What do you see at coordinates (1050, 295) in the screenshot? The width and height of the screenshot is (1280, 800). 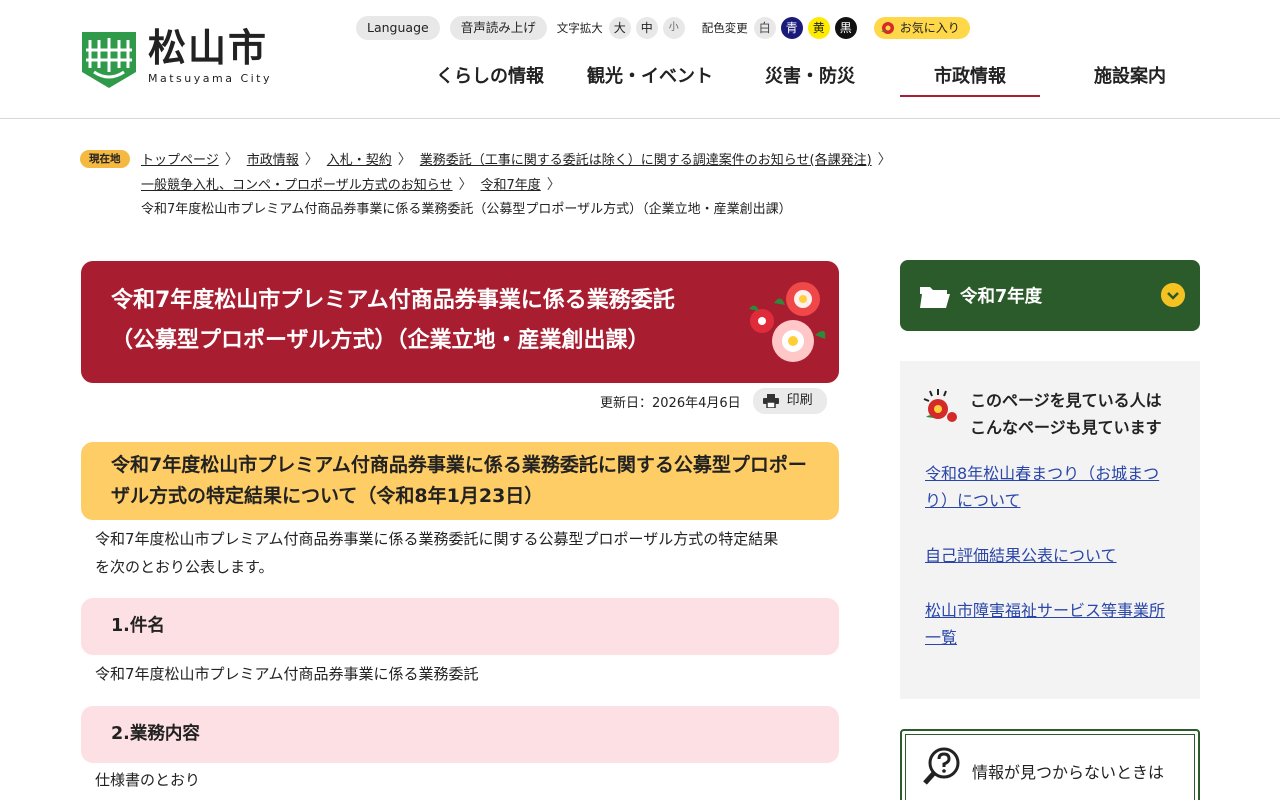 I see `sidebar-category-toggle: 令和7年度` at bounding box center [1050, 295].